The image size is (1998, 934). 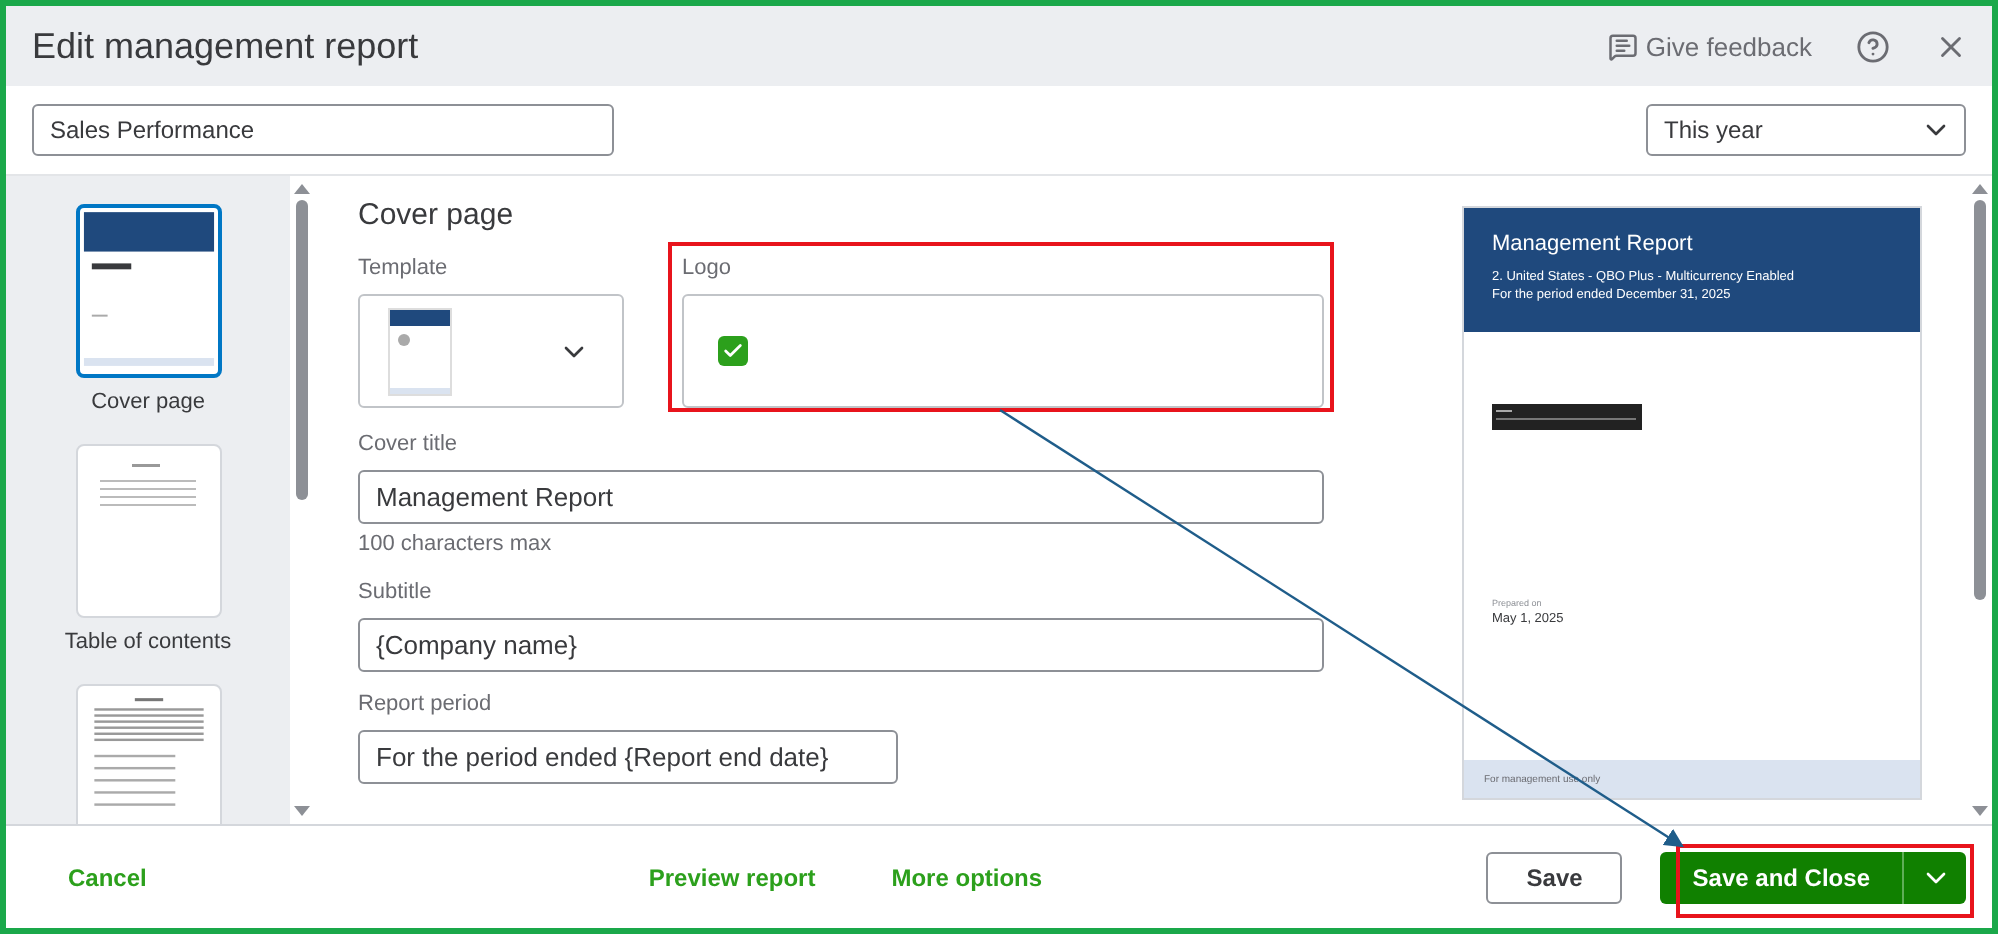 What do you see at coordinates (148, 402) in the screenshot?
I see `section-label: Cover page` at bounding box center [148, 402].